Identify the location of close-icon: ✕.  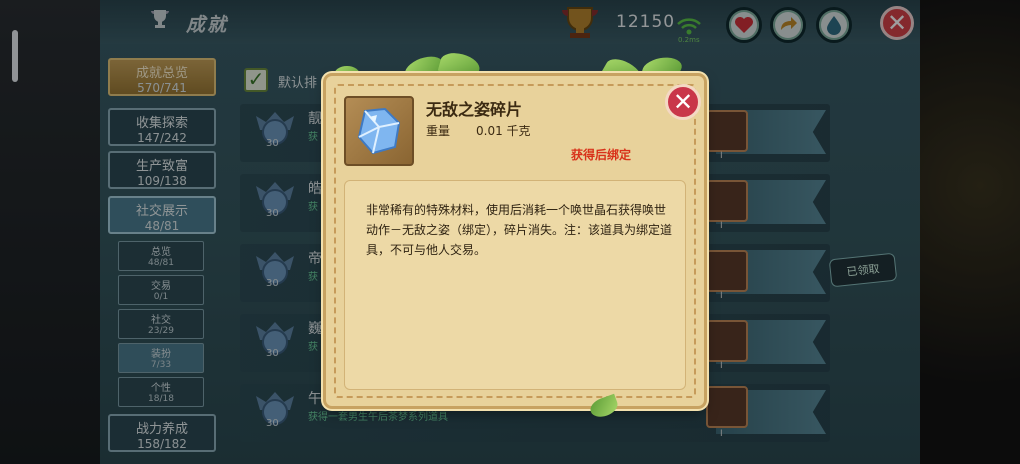
(683, 102).